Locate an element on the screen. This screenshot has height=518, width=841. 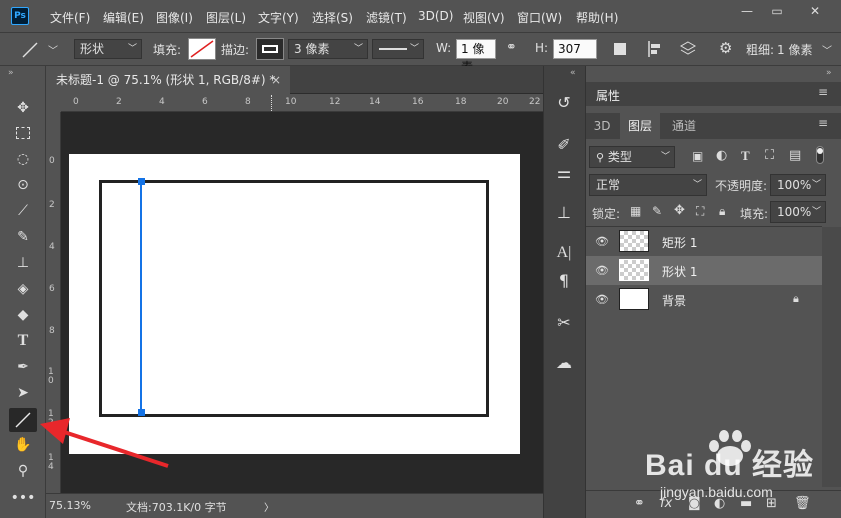
menu-3d: 3D(D) is located at coordinates (435, 16).